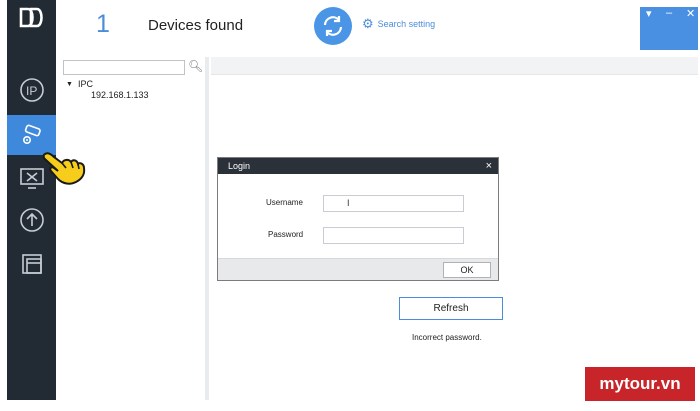  What do you see at coordinates (406, 23) in the screenshot?
I see `search-setting-label: Search setting` at bounding box center [406, 23].